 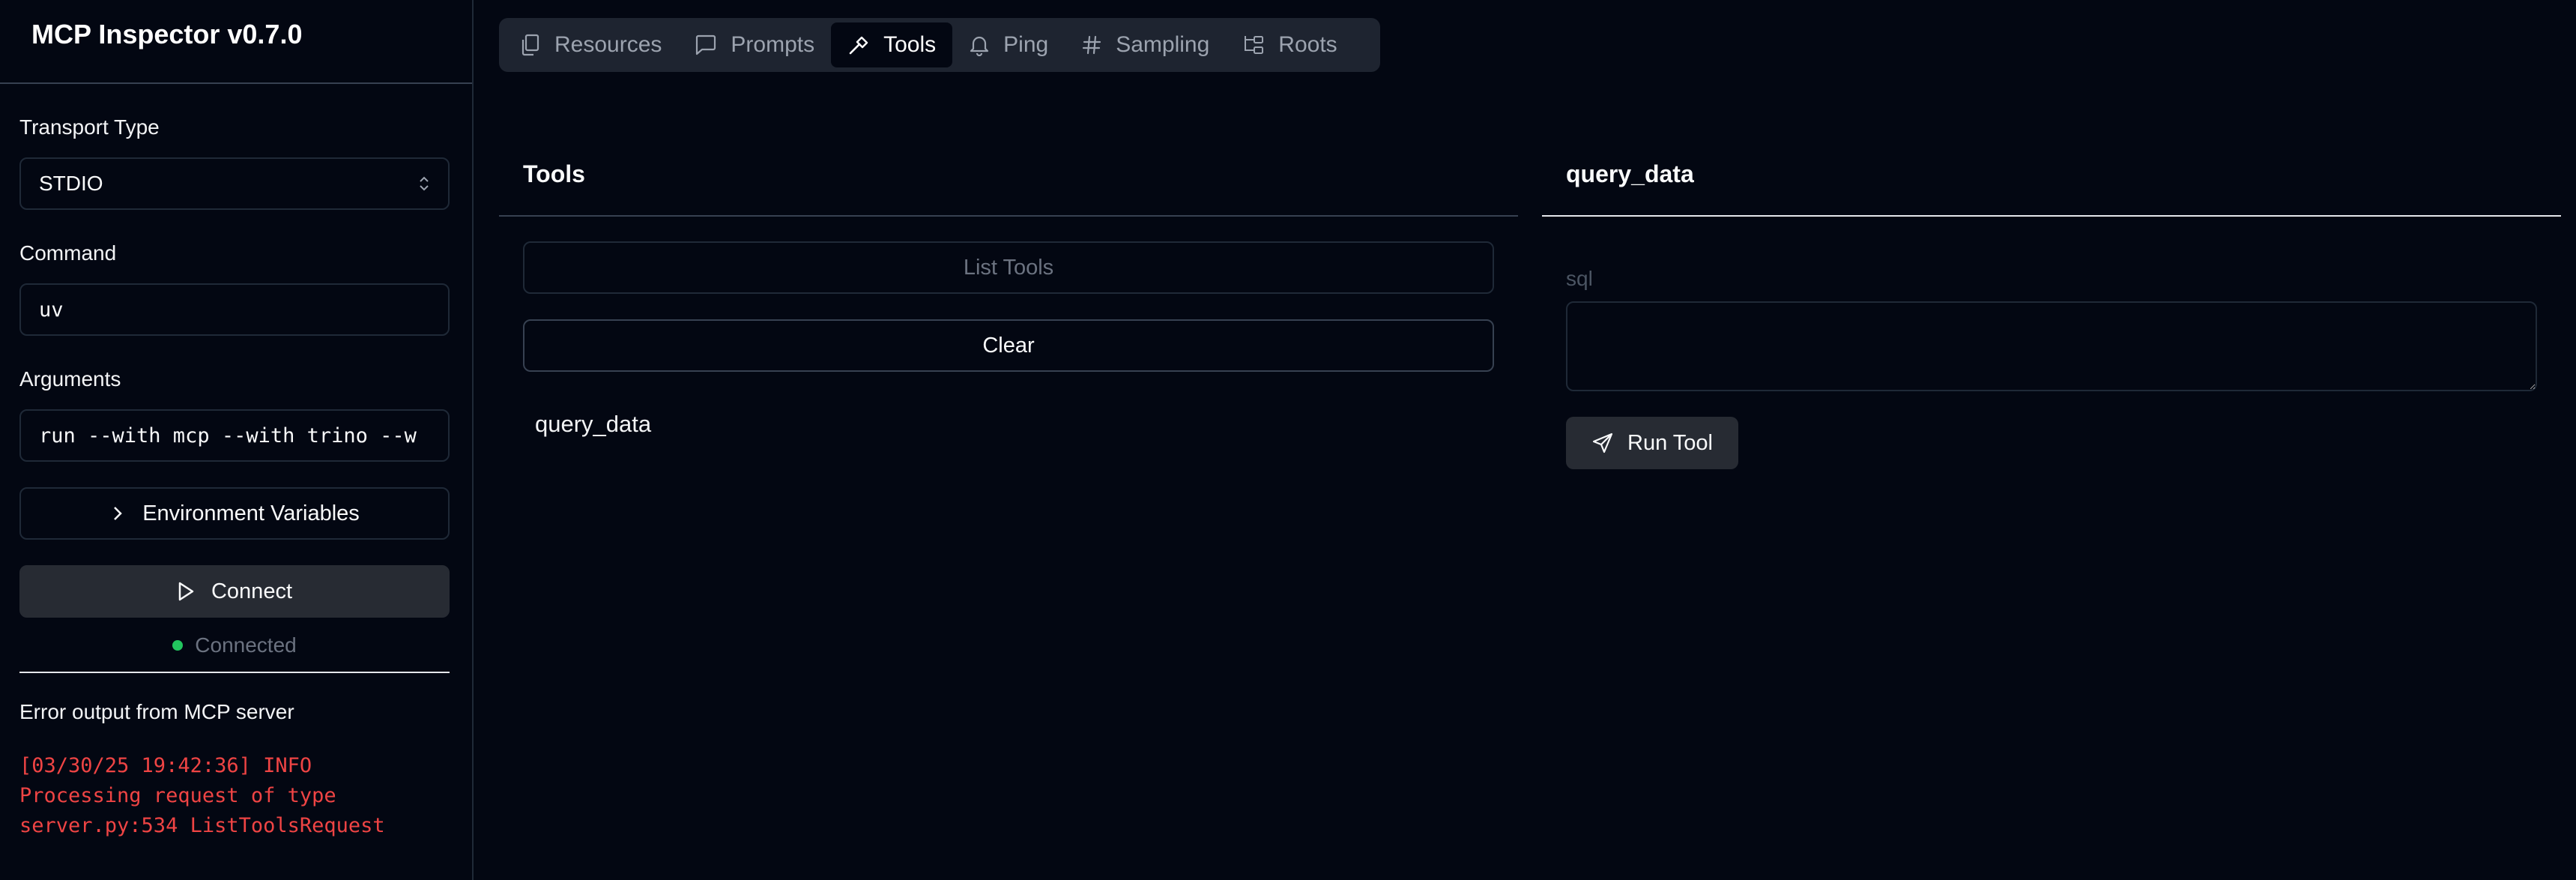 I want to click on connection-status: Connected, so click(x=234, y=645).